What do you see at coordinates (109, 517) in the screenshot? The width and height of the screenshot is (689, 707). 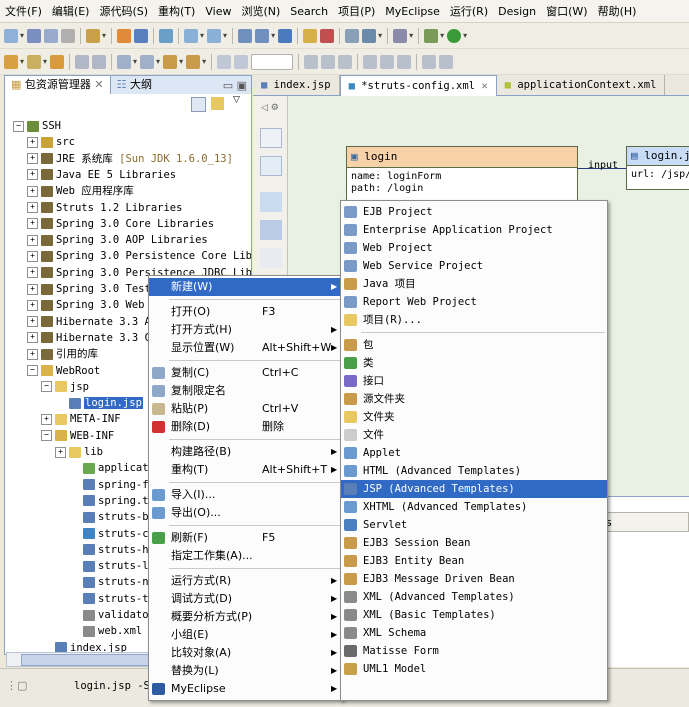 I see `tree-item: struts-b` at bounding box center [109, 517].